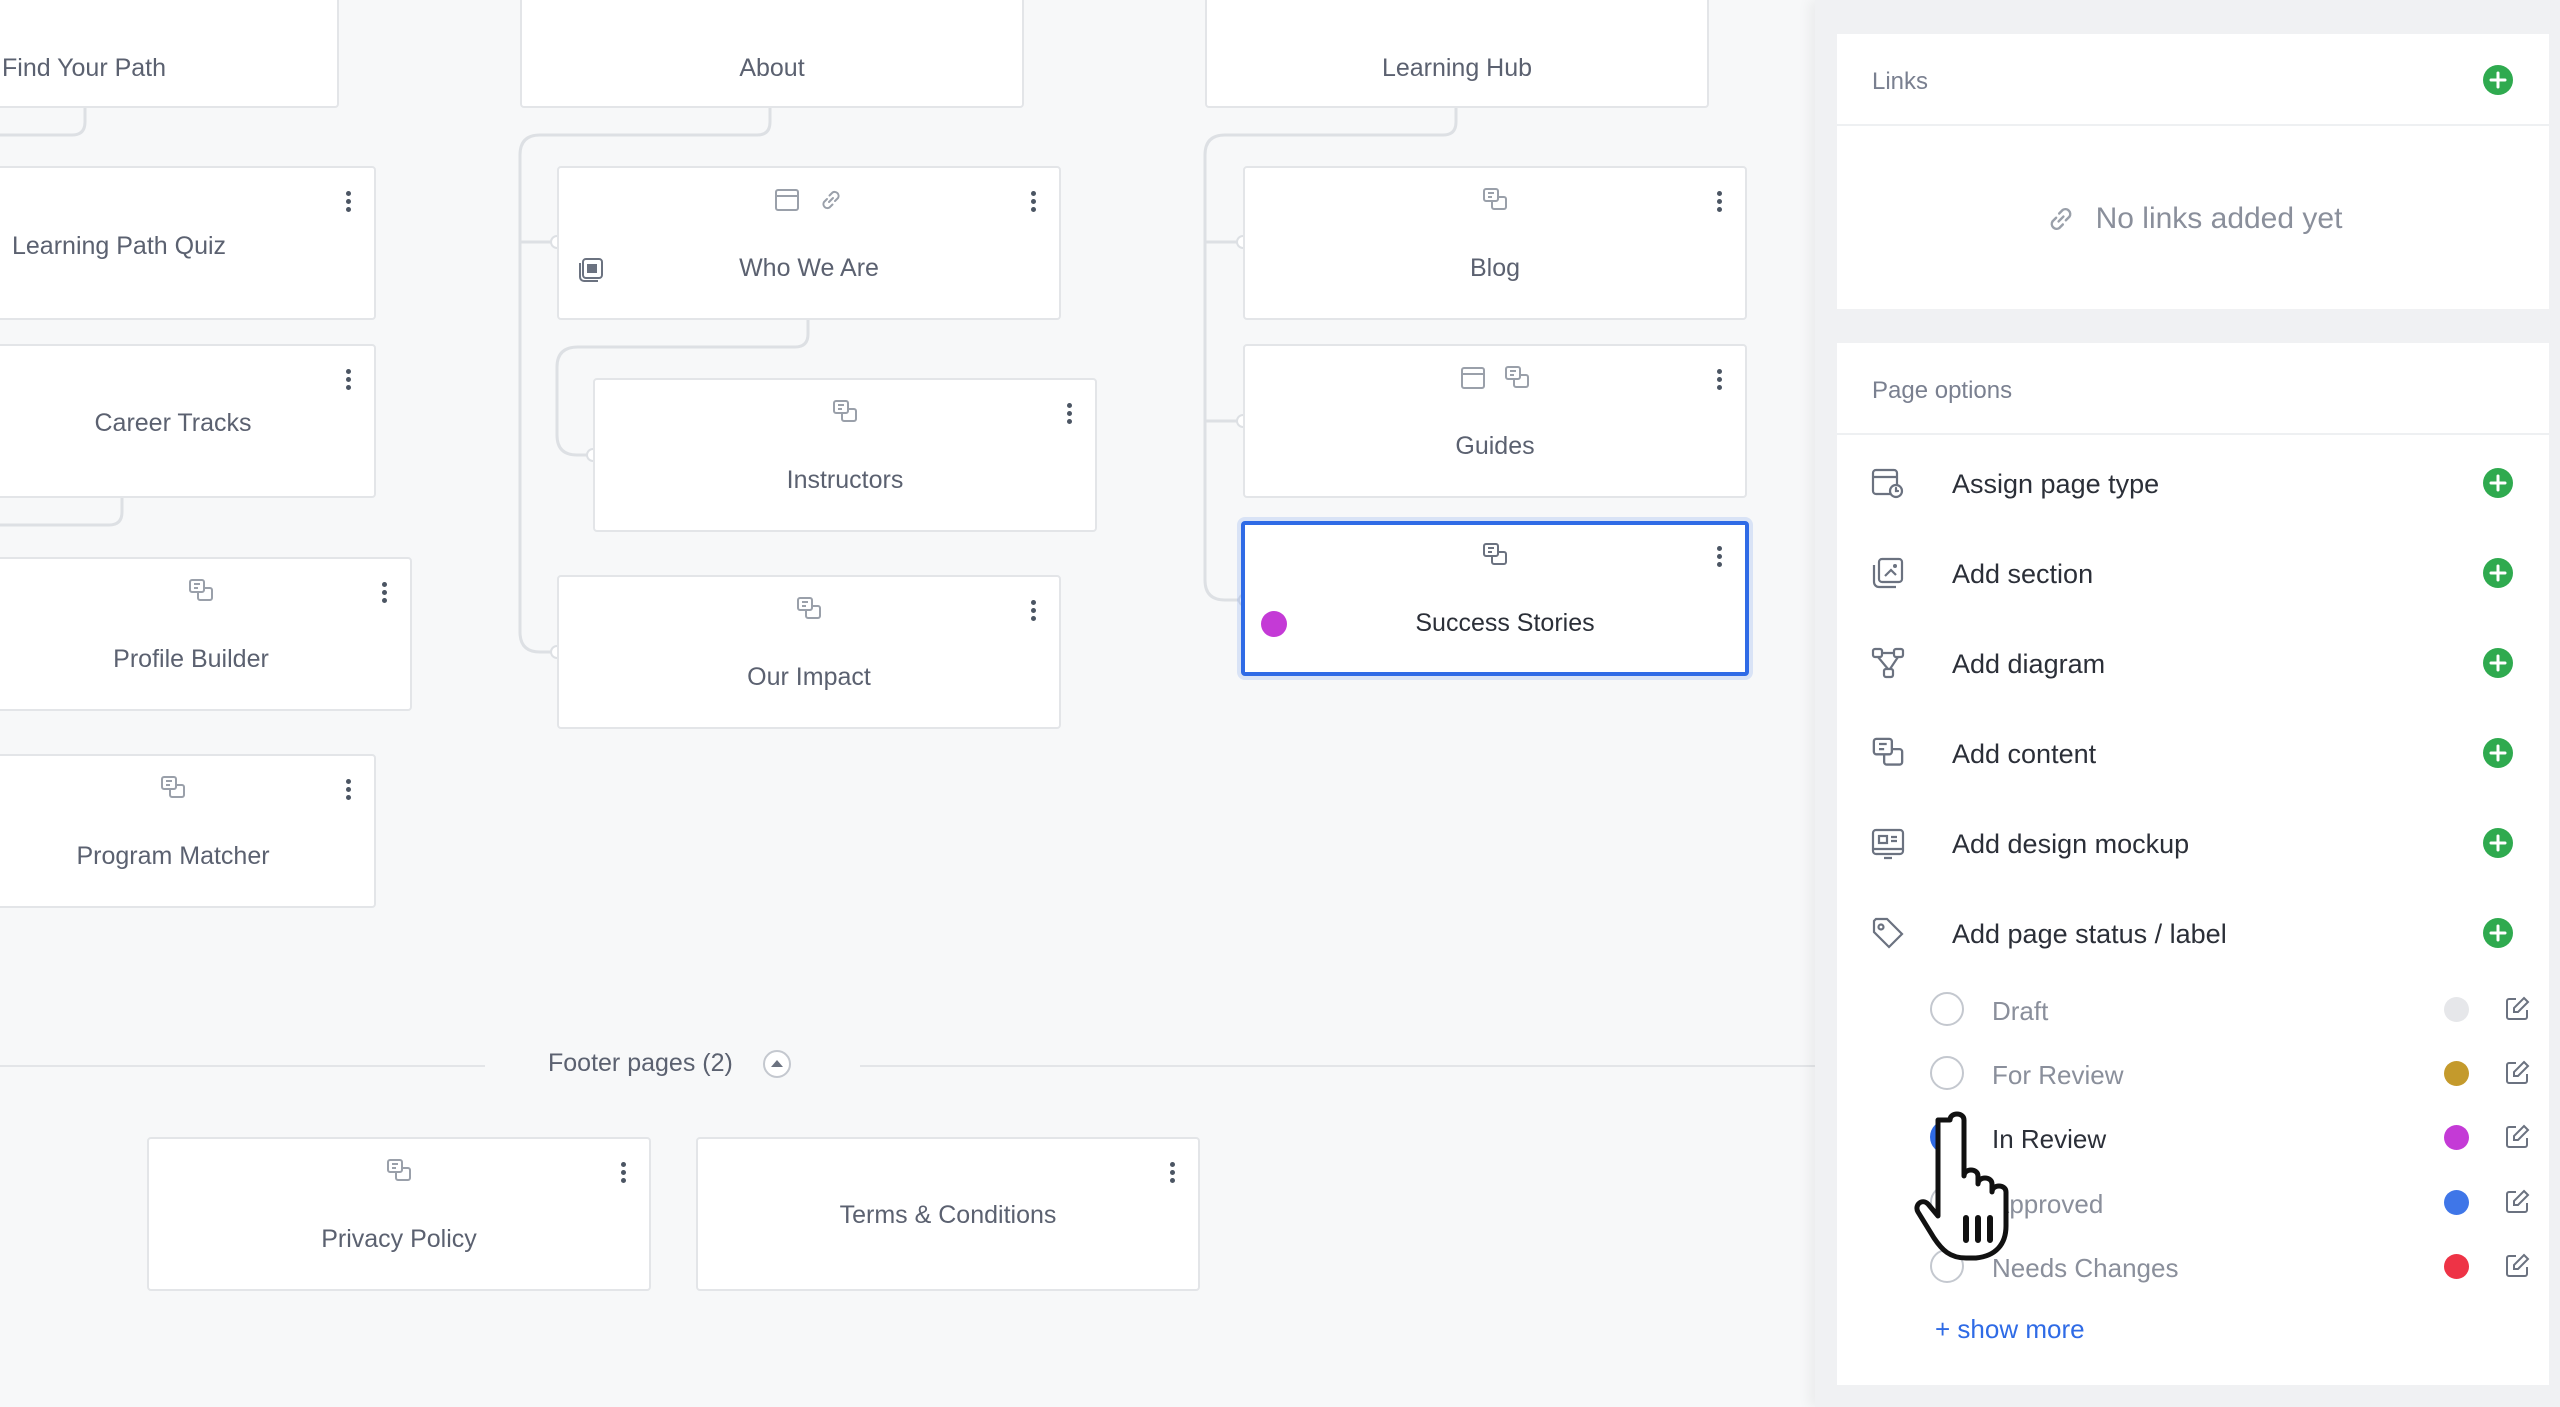  What do you see at coordinates (2498, 483) in the screenshot?
I see `add-page-type-button` at bounding box center [2498, 483].